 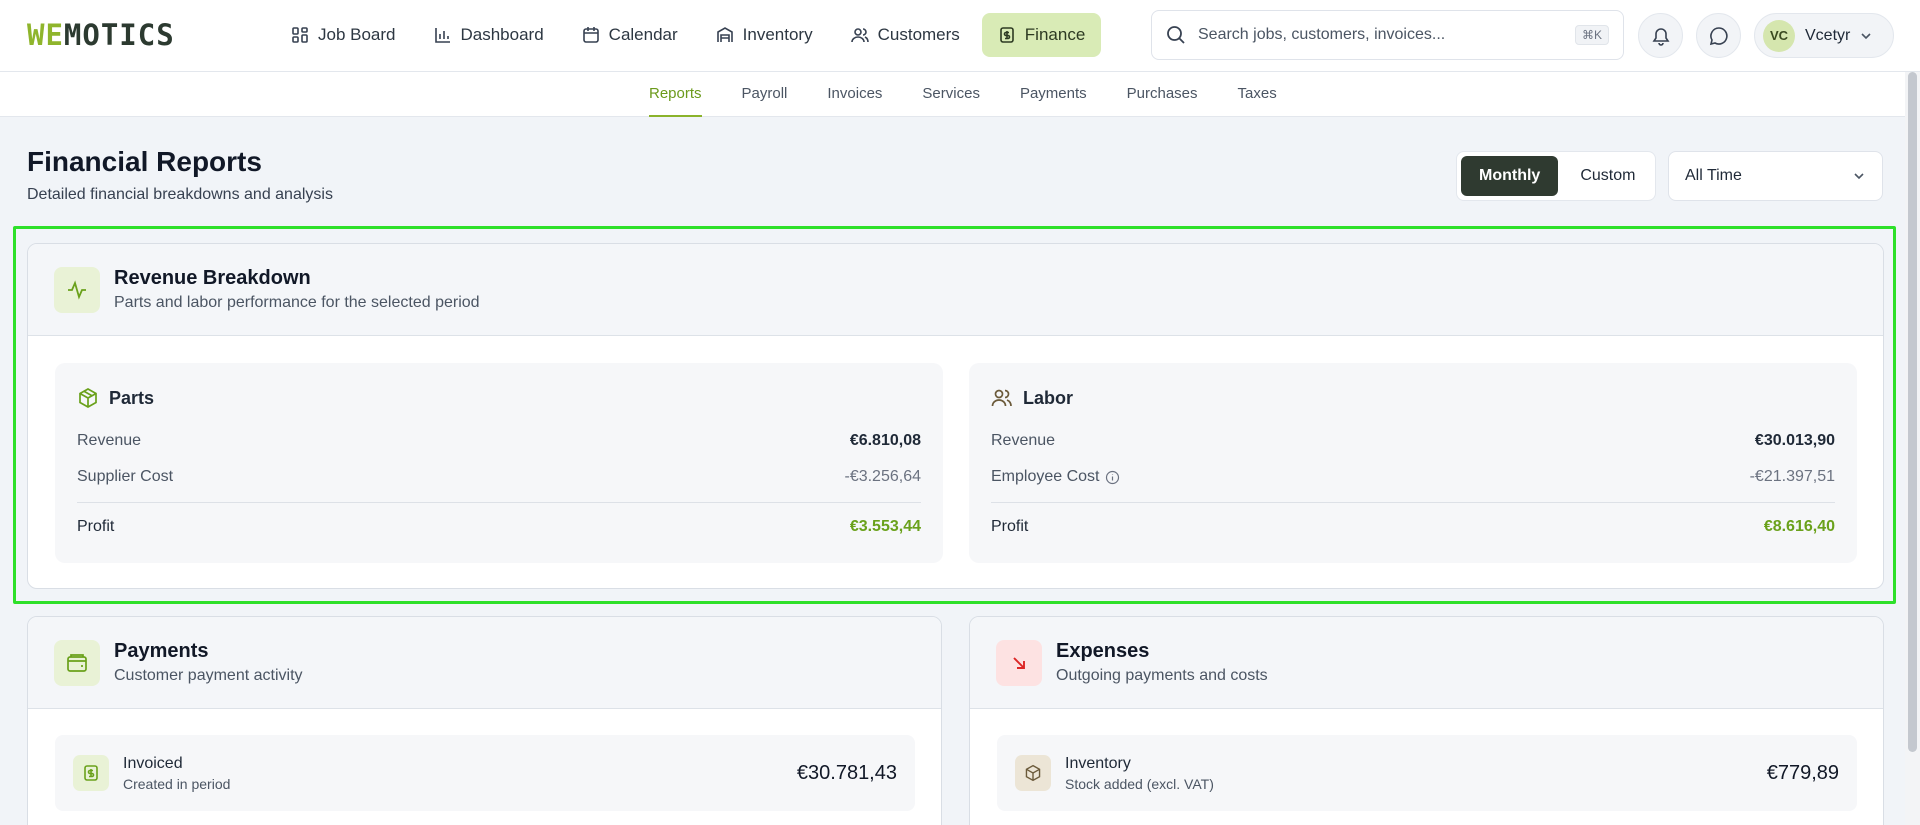 What do you see at coordinates (144, 161) in the screenshot?
I see `page-title: Financial Reports` at bounding box center [144, 161].